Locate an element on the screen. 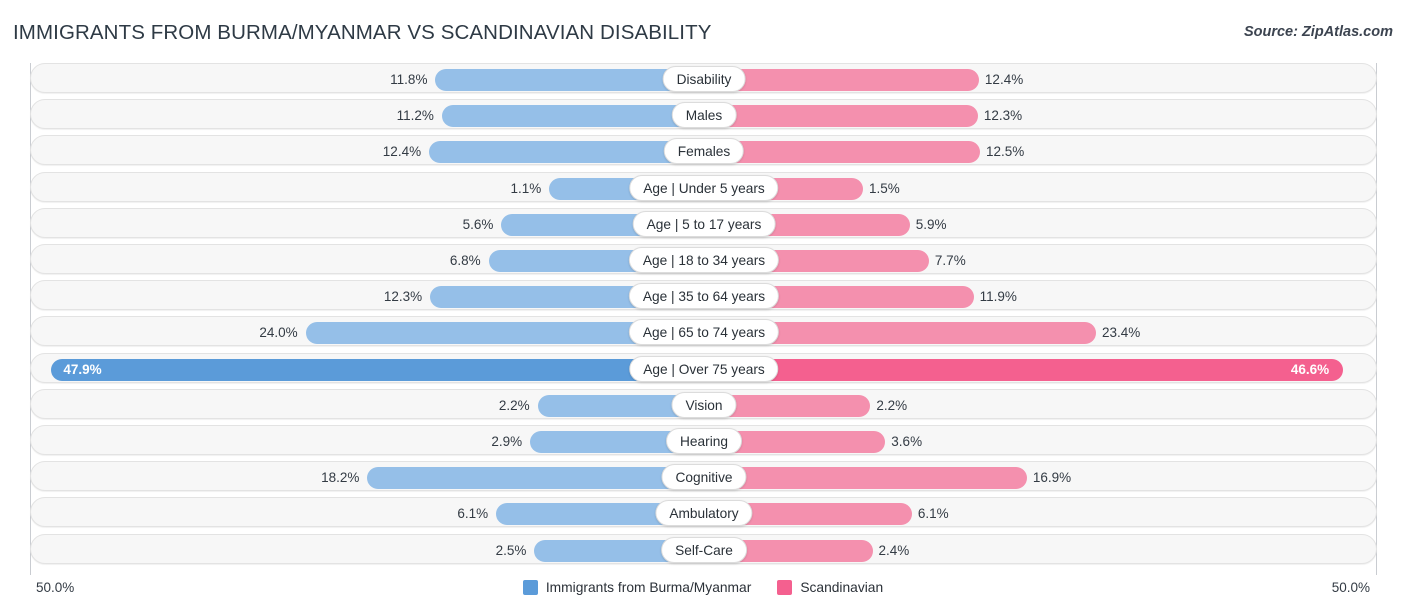  table-row: 2.9% 3.6% Hearing is located at coordinates (703, 440).